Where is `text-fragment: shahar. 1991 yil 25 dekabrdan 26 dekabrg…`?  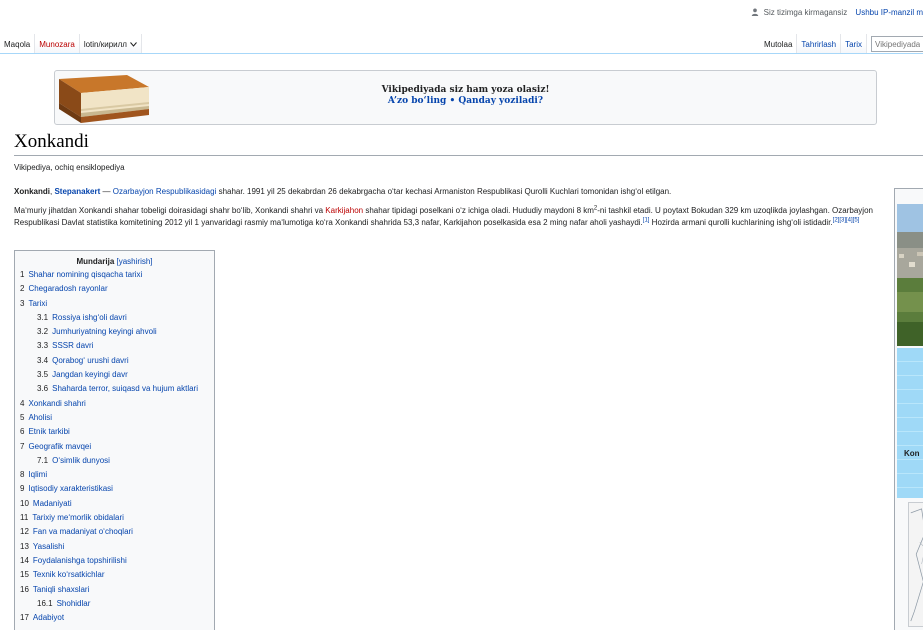 text-fragment: shahar. 1991 yil 25 dekabrdan 26 dekabrg… is located at coordinates (444, 191).